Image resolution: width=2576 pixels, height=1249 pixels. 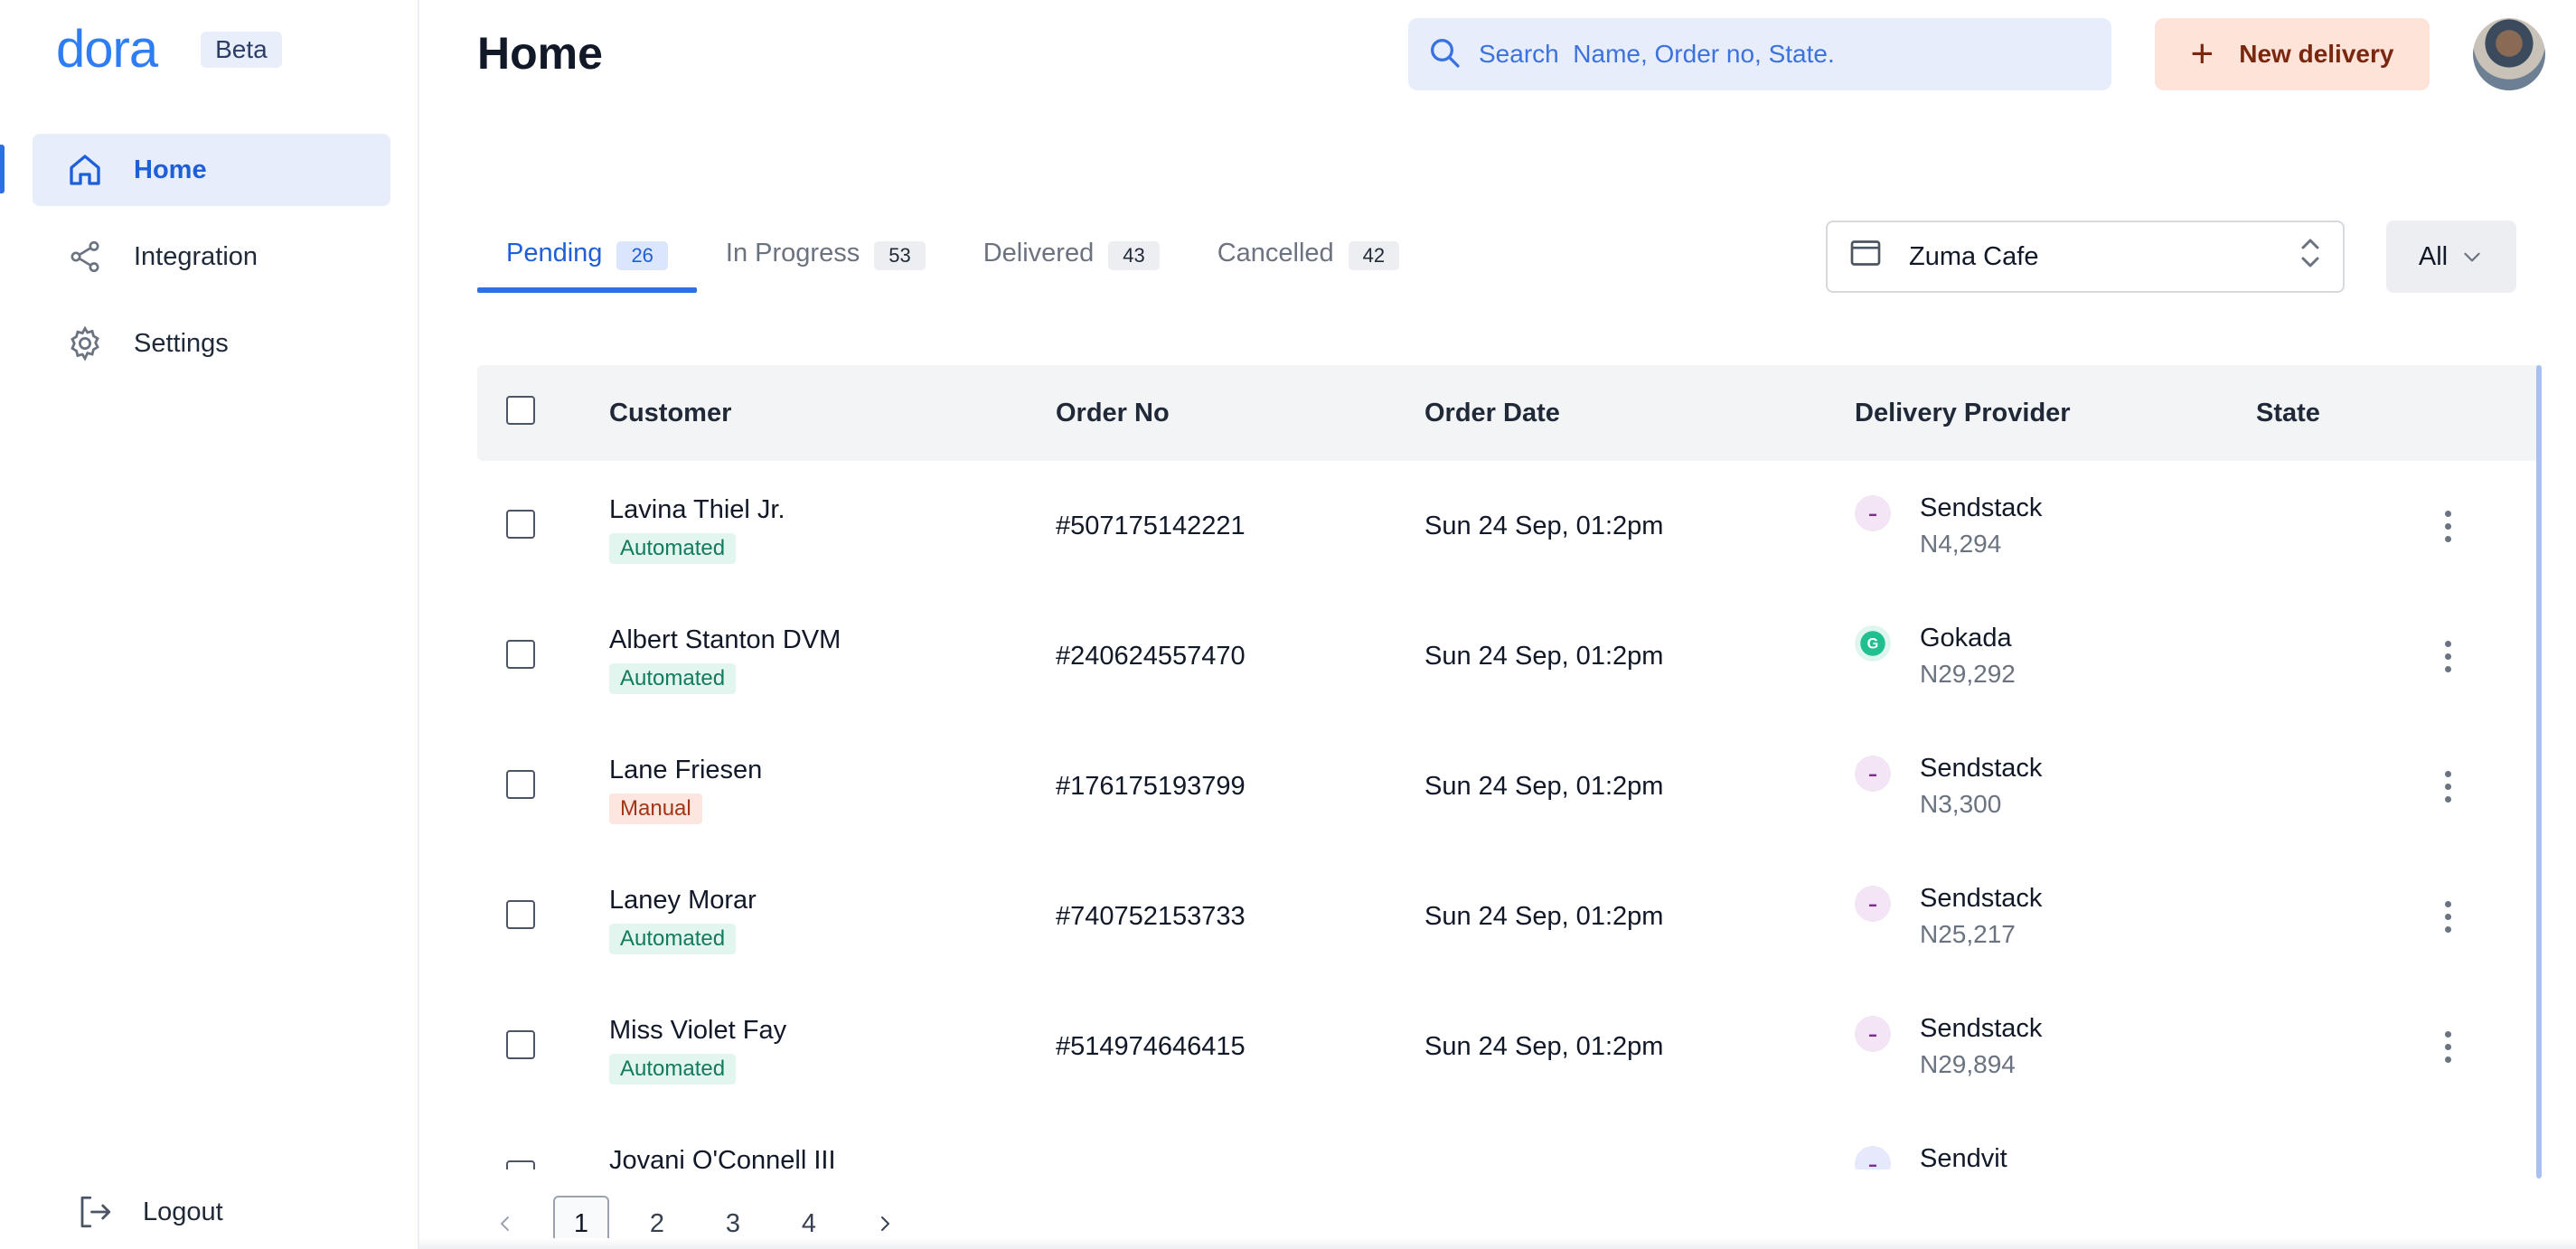 What do you see at coordinates (1968, 934) in the screenshot?
I see `delivery-price: N25,217` at bounding box center [1968, 934].